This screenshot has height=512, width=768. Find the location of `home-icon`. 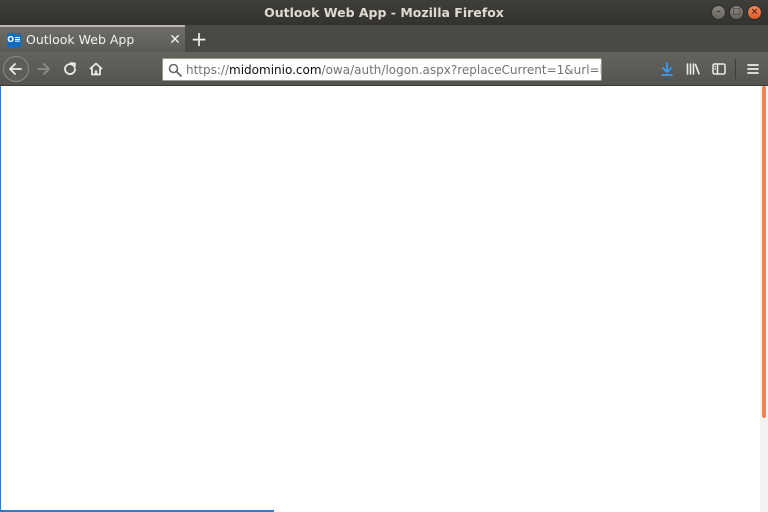

home-icon is located at coordinates (96, 69).